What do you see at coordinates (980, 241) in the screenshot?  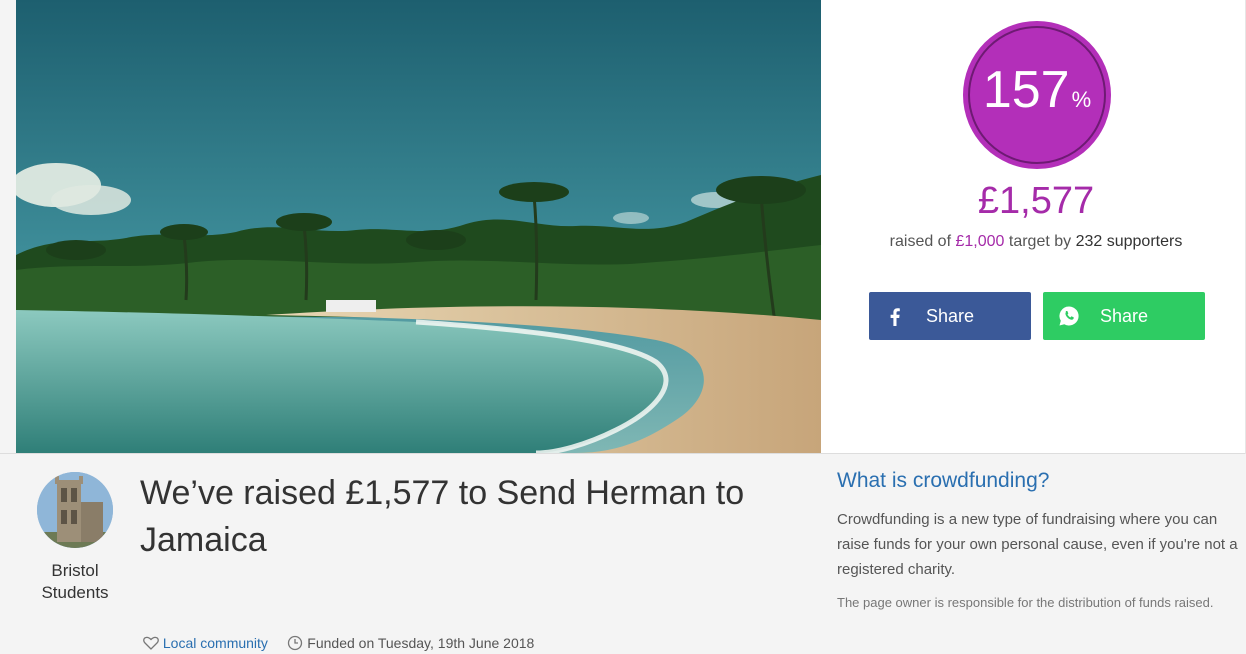 I see `target-amount: £1,000` at bounding box center [980, 241].